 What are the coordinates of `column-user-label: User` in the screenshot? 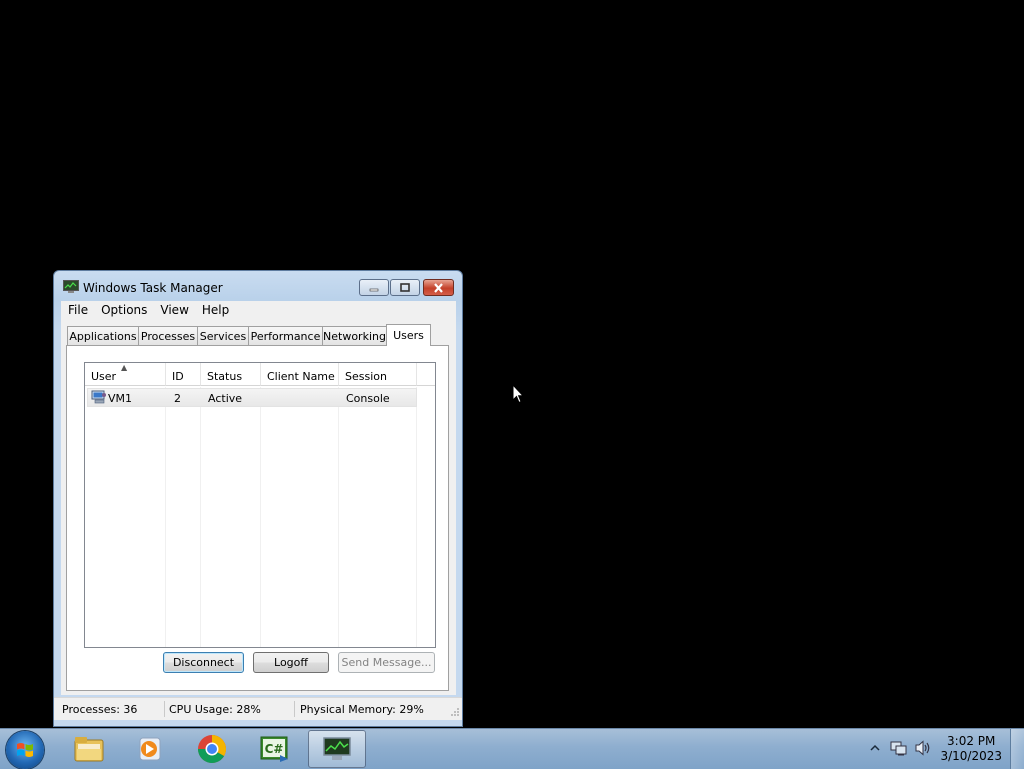 It's located at (104, 376).